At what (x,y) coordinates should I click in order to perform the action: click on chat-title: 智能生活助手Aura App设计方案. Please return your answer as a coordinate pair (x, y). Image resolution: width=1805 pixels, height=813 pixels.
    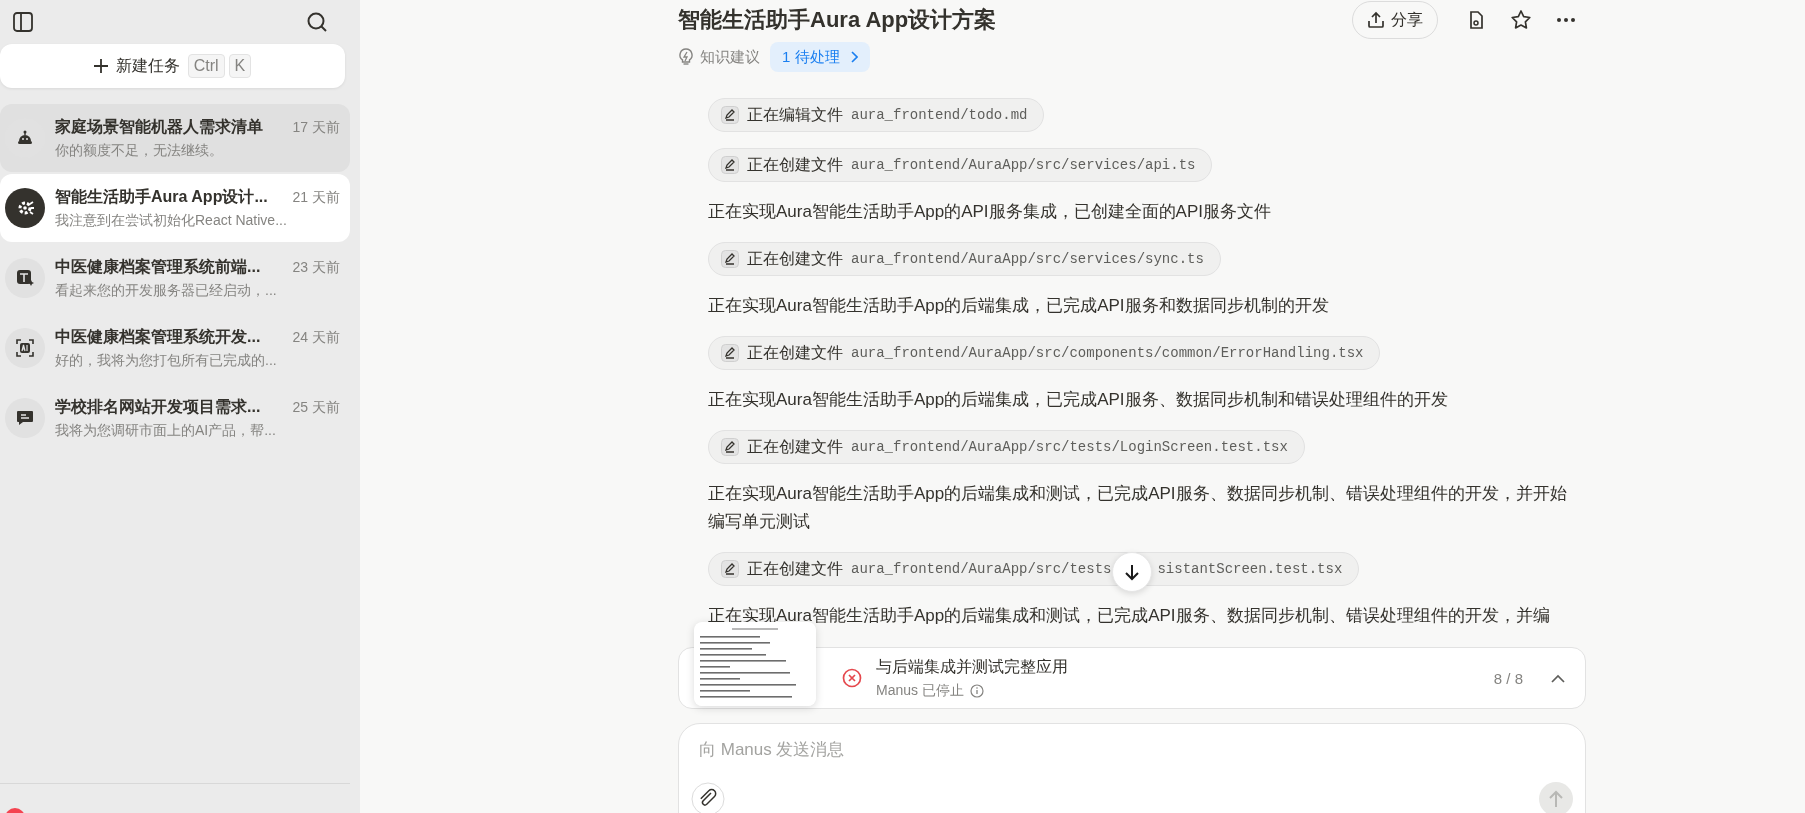
    Looking at the image, I should click on (837, 20).